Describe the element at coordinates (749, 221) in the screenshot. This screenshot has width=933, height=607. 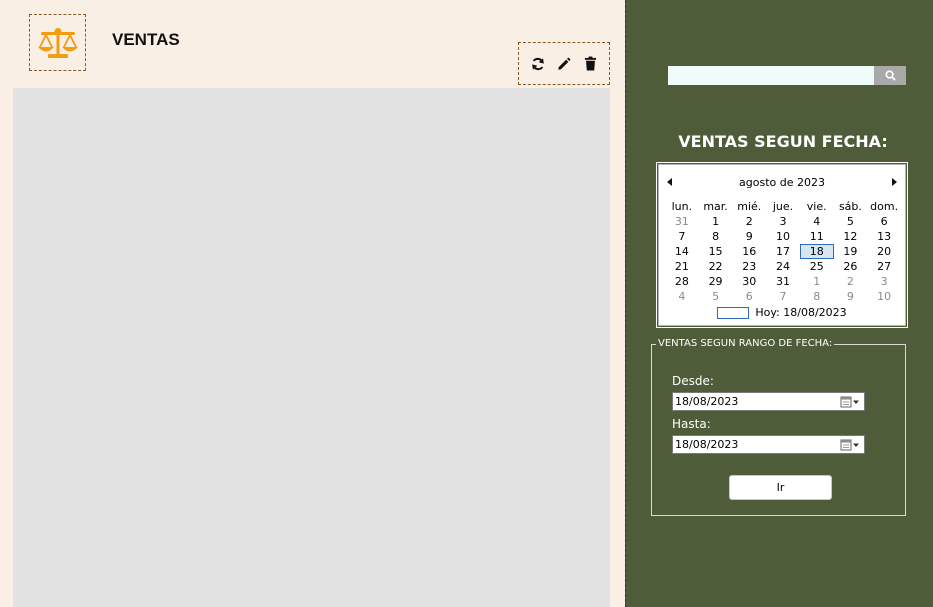
I see `calendar-day: 2` at that location.